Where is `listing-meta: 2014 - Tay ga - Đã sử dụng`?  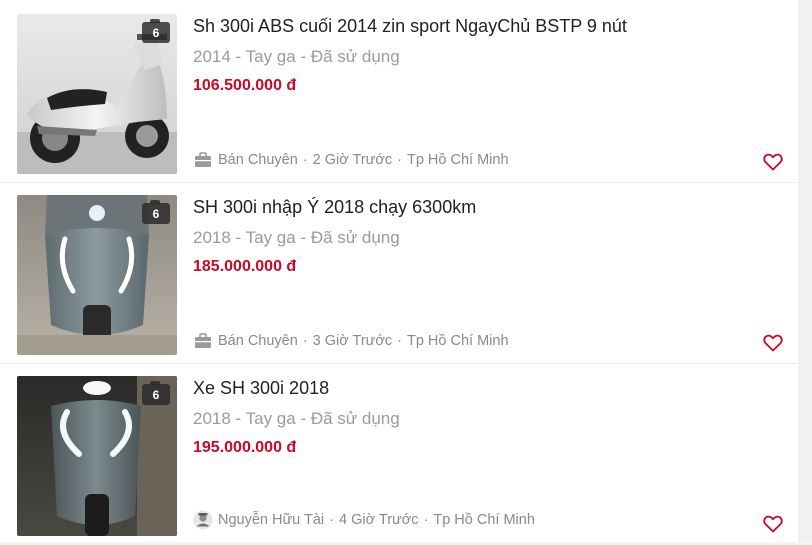
listing-meta: 2014 - Tay ga - Đã sử dụng is located at coordinates (296, 56).